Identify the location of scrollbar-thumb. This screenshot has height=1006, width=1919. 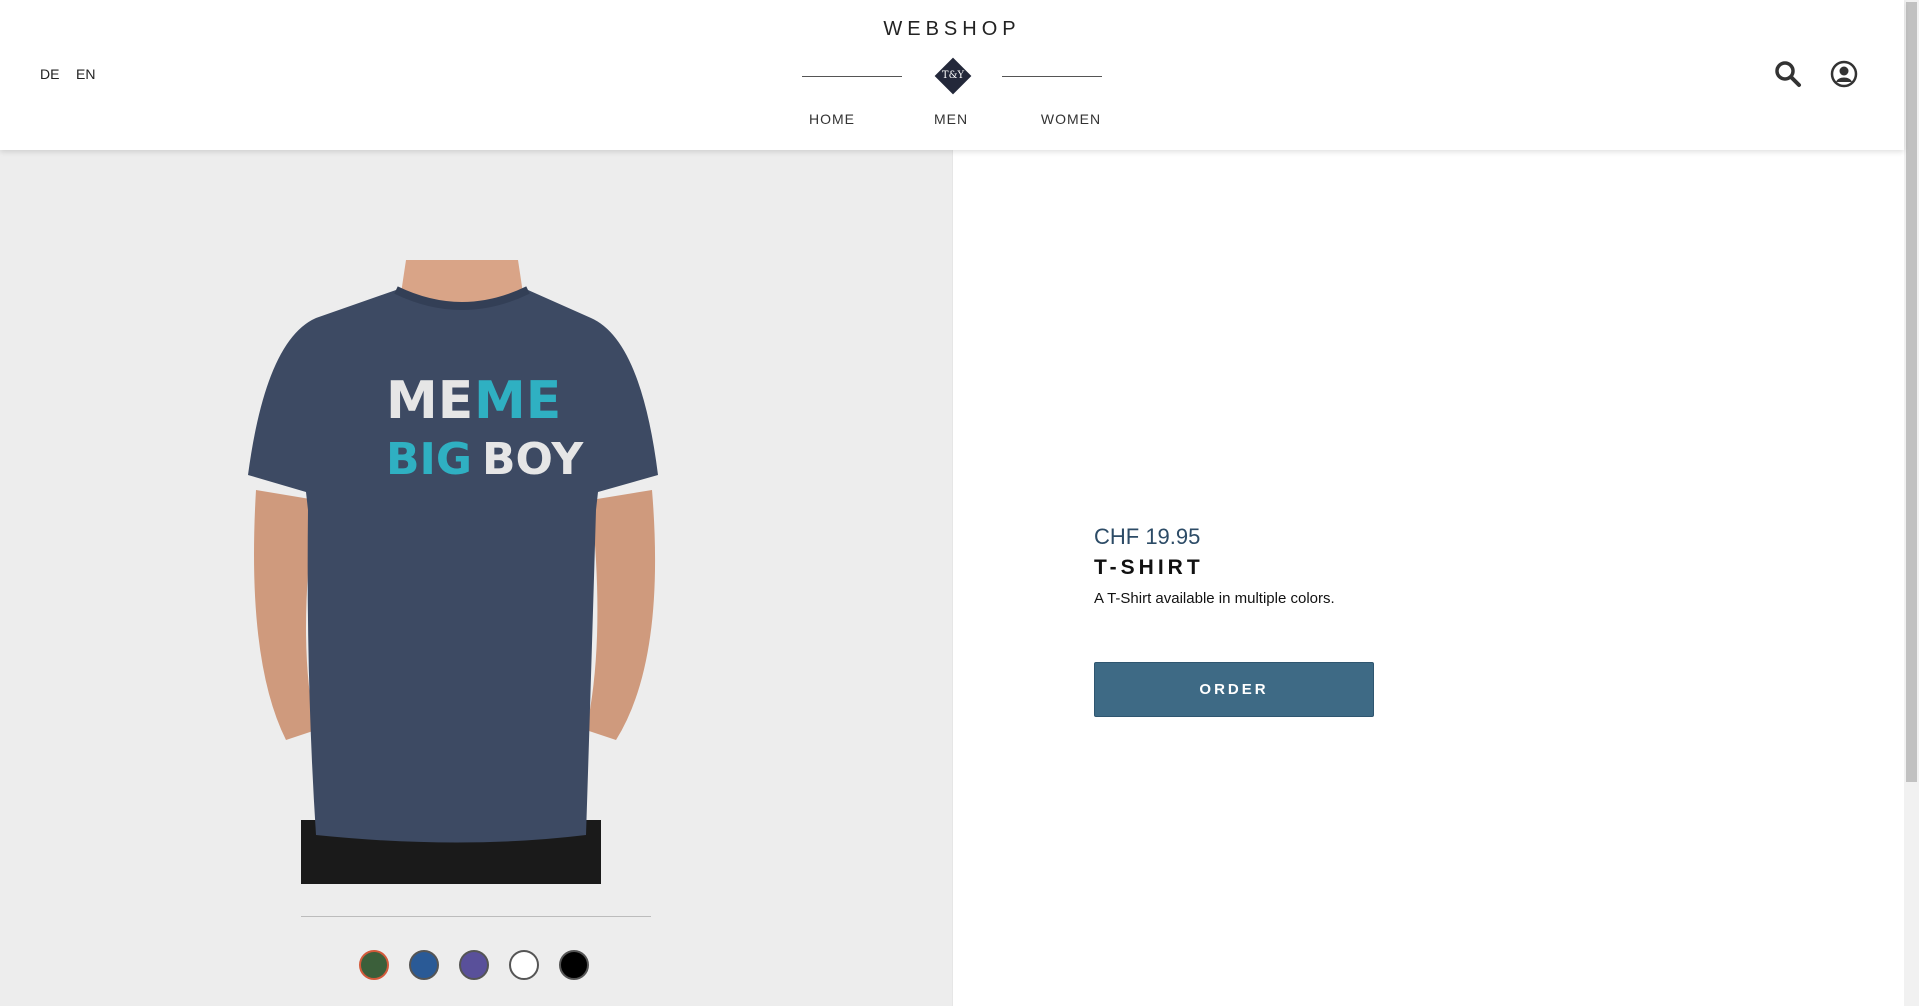
(1911, 392).